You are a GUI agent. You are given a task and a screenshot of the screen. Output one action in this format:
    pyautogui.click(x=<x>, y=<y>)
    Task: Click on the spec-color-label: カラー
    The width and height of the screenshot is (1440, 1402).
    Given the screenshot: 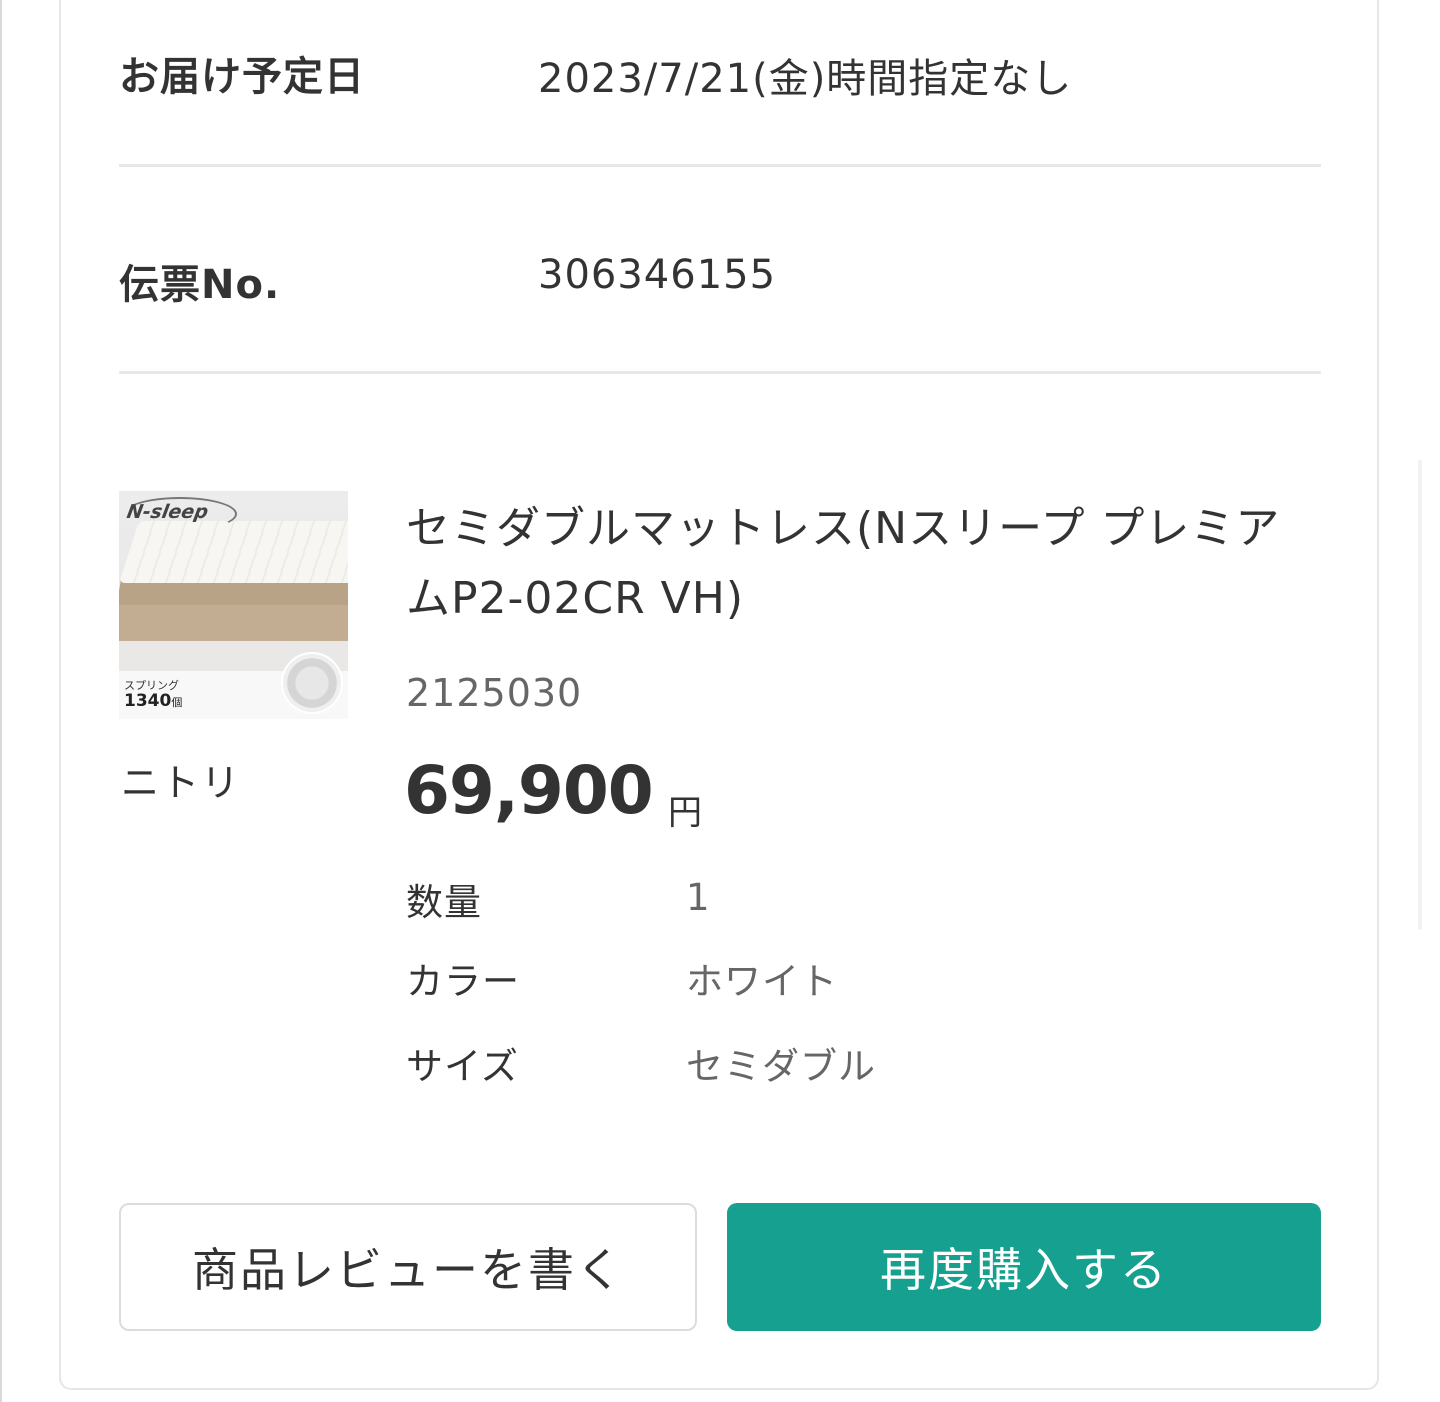 What is the action you would take?
    pyautogui.click(x=463, y=981)
    